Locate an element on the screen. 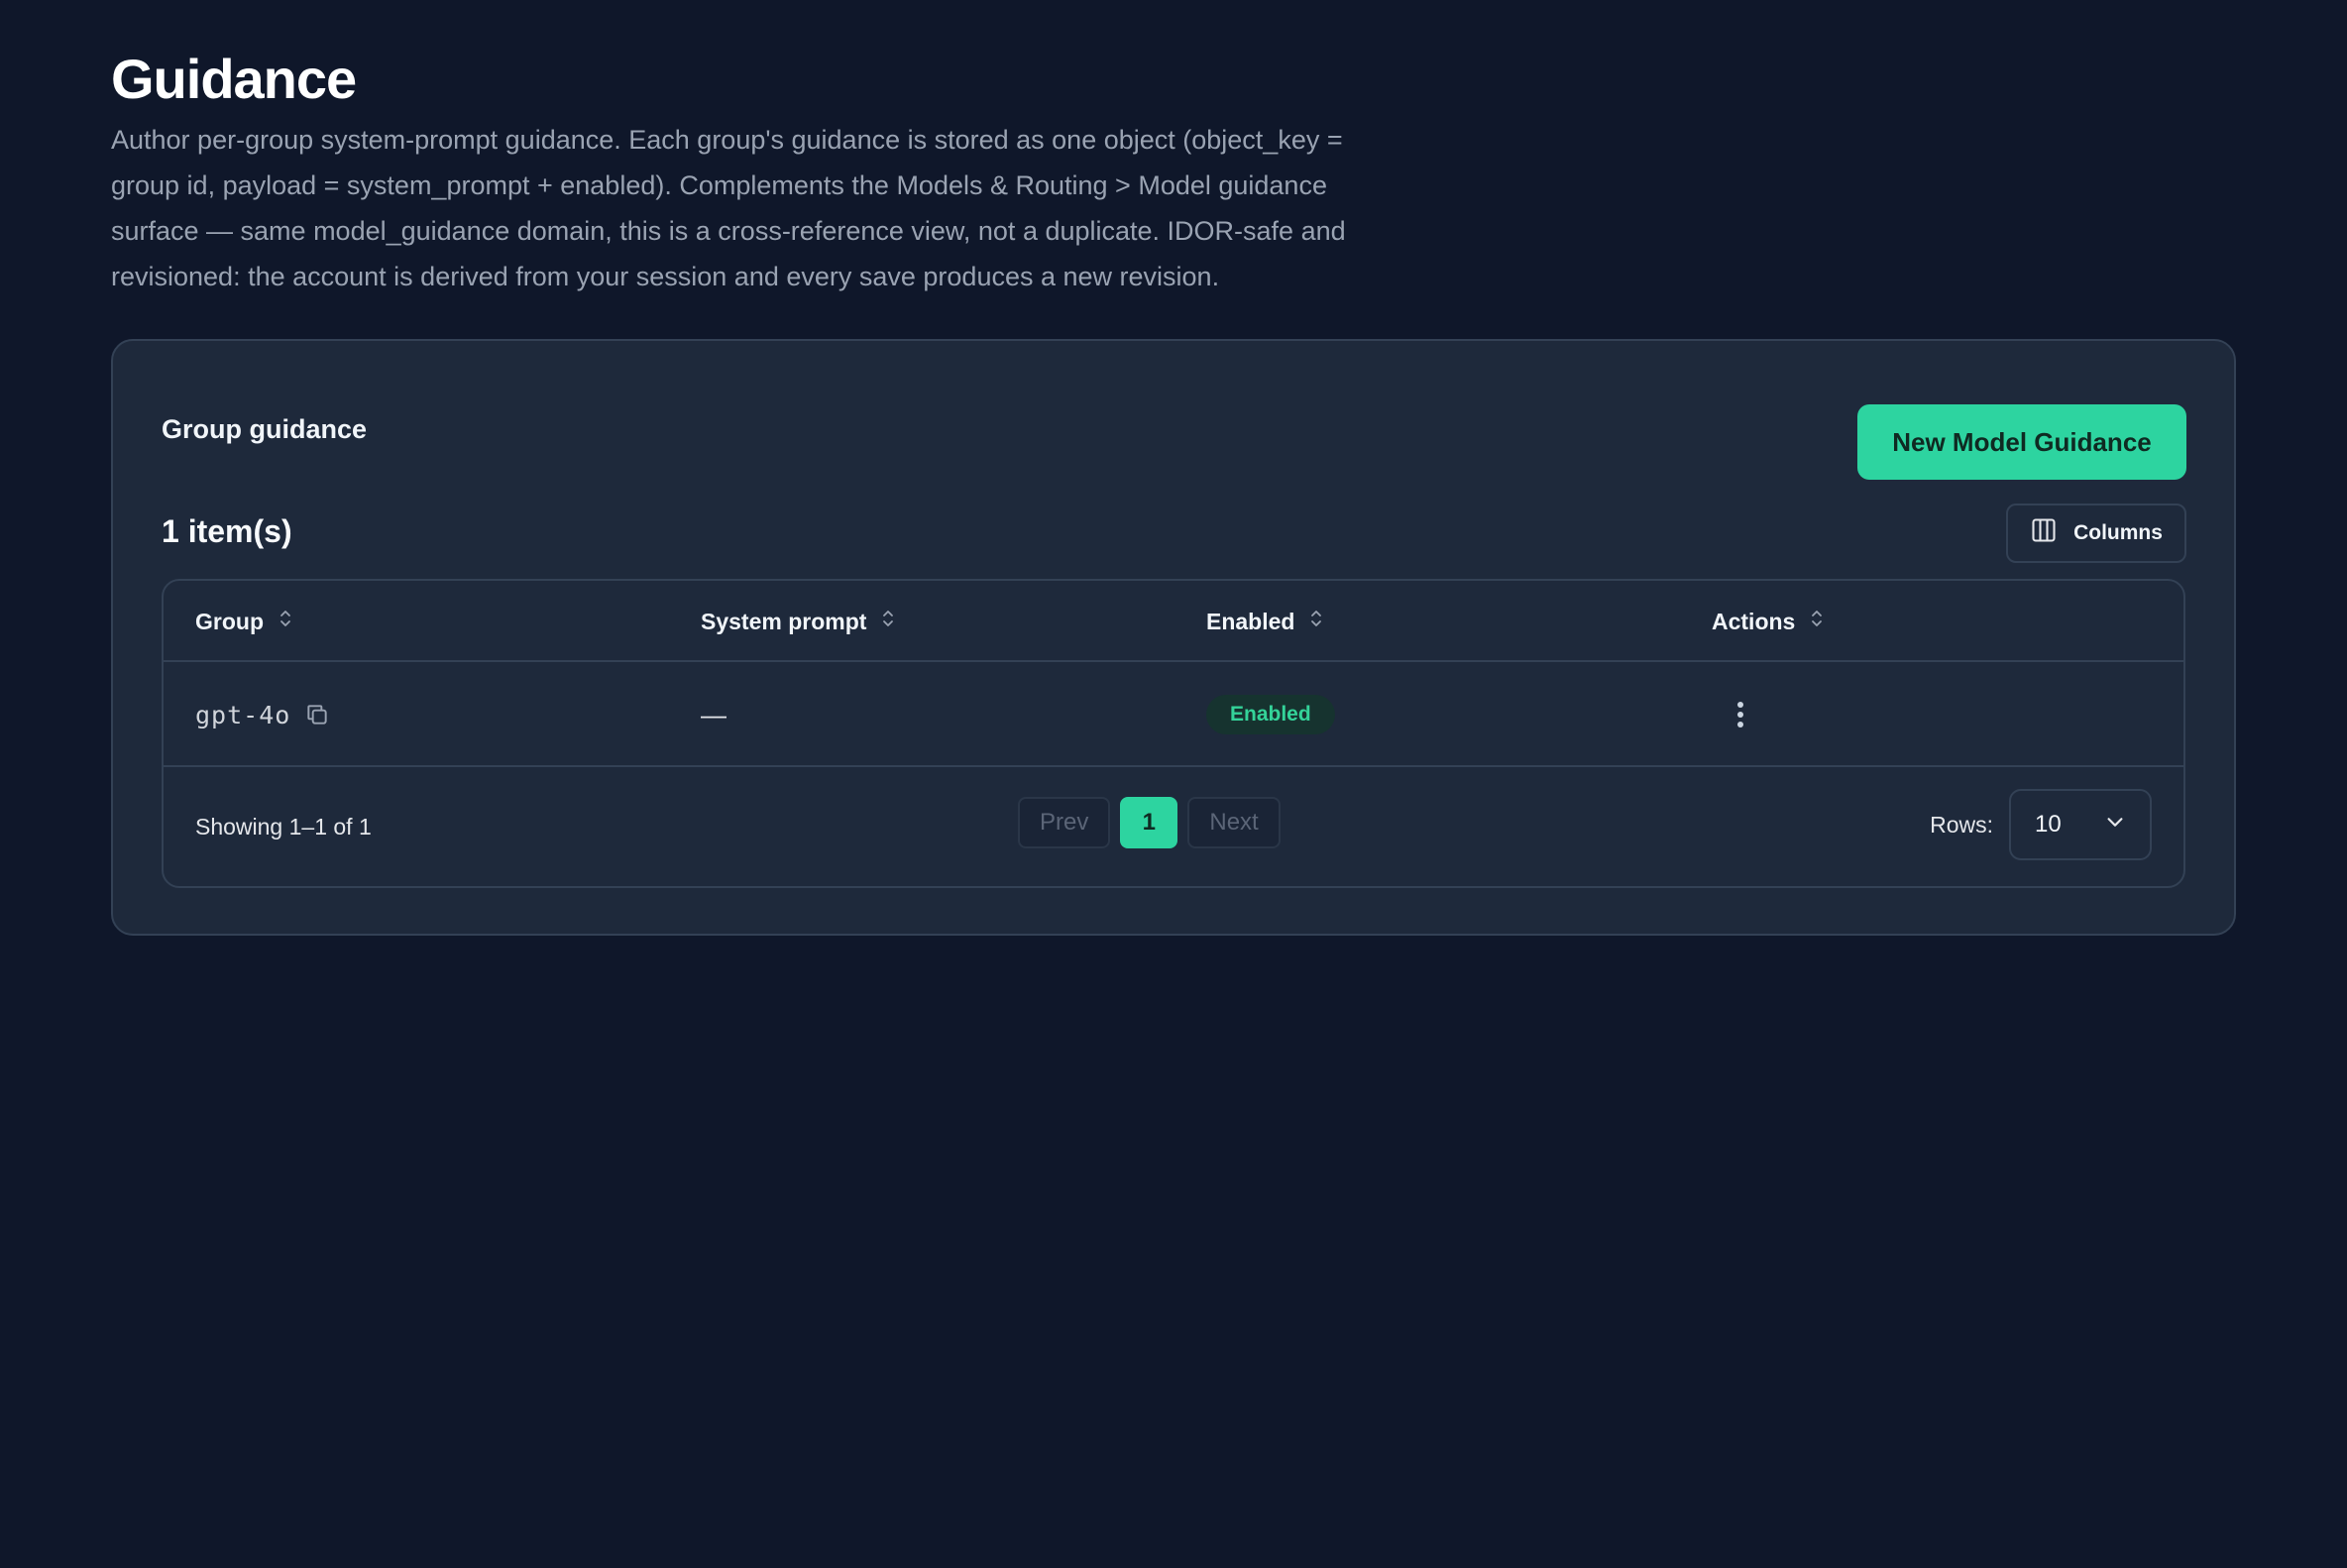  column-header-label: Group is located at coordinates (229, 621).